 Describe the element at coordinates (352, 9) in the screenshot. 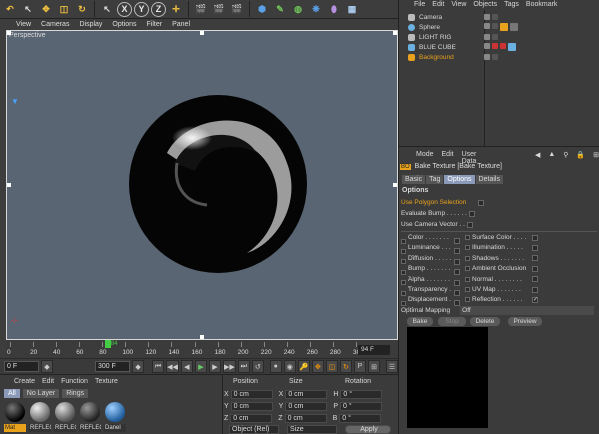

I see `floor-icon: ▦` at that location.